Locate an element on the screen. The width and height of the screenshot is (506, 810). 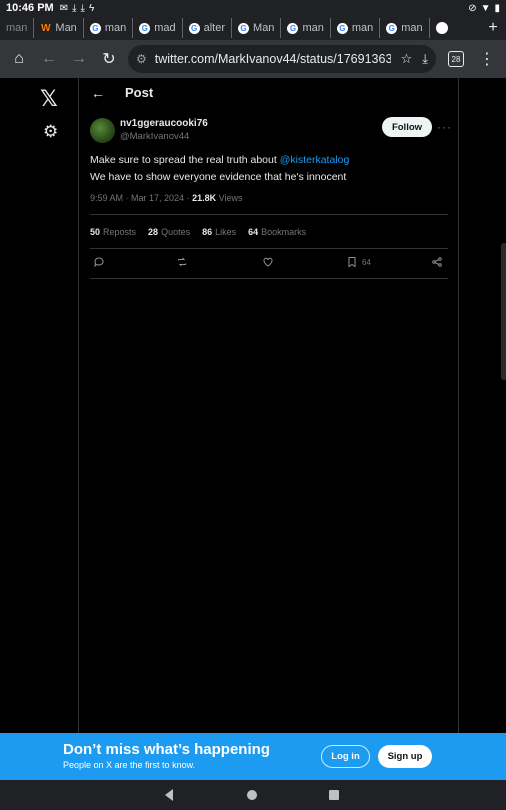
bookmarks-stat: 64 Bookmarks is located at coordinates (277, 232).